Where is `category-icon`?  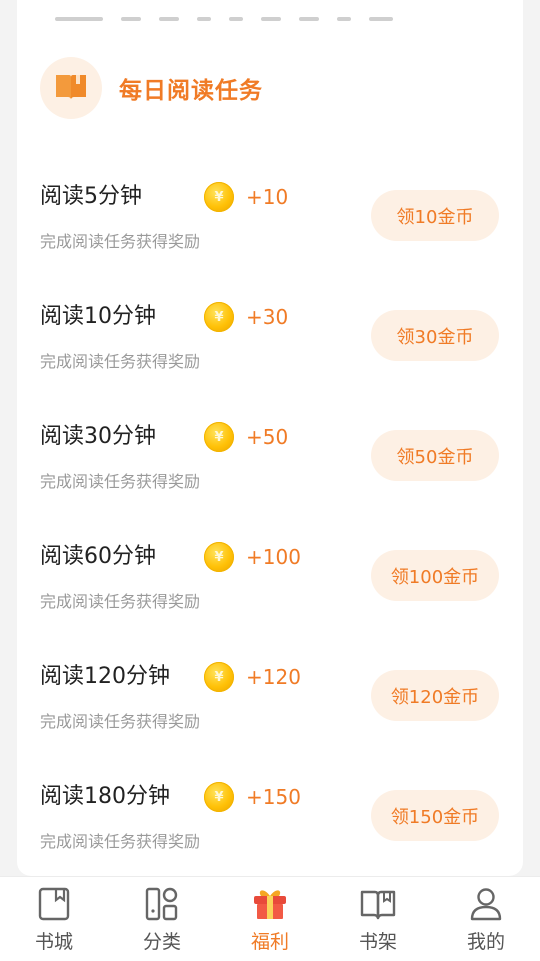
category-icon is located at coordinates (162, 904).